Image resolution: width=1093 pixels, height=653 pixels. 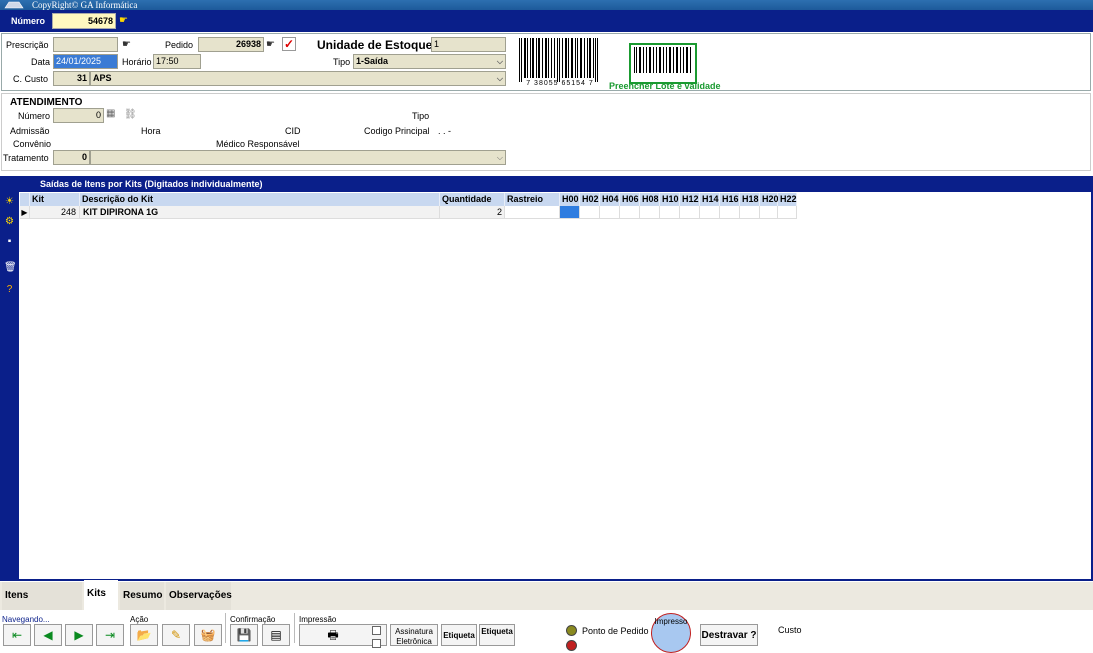 I want to click on acao-label: Ação, so click(x=139, y=619).